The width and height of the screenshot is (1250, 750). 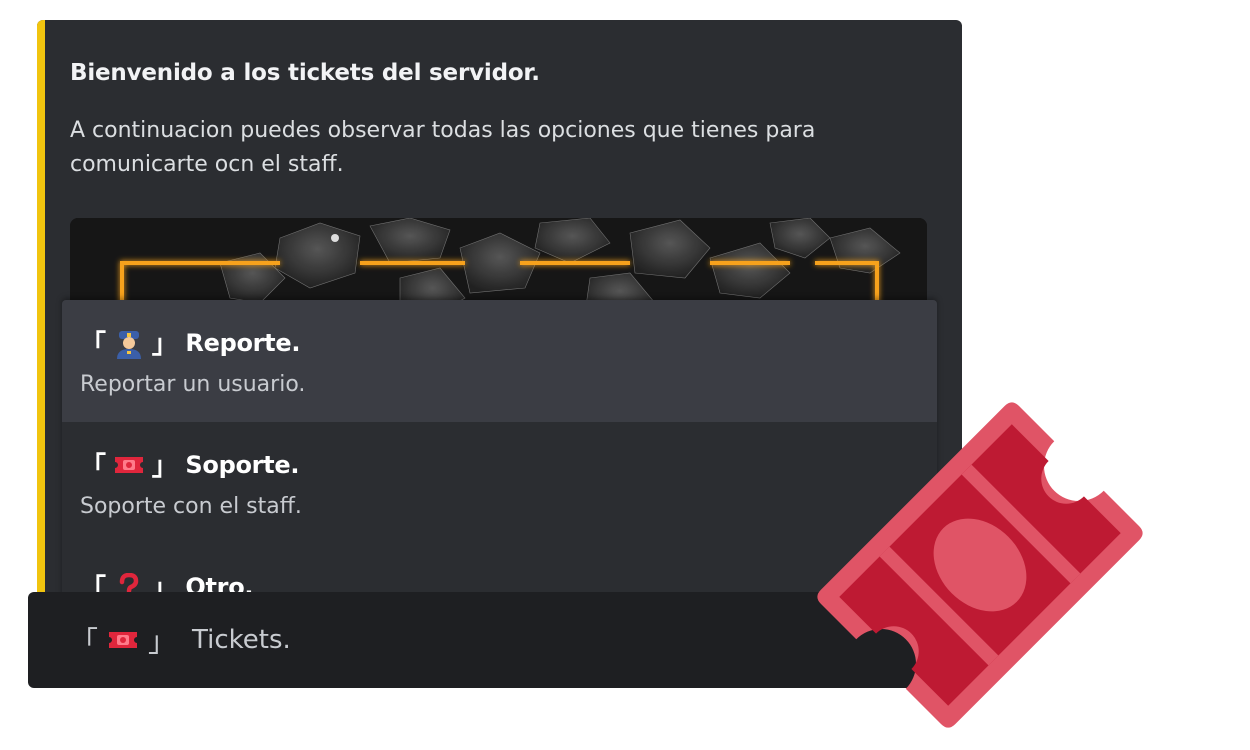 What do you see at coordinates (241, 640) in the screenshot?
I see `select-placeholder-text: Tickets.` at bounding box center [241, 640].